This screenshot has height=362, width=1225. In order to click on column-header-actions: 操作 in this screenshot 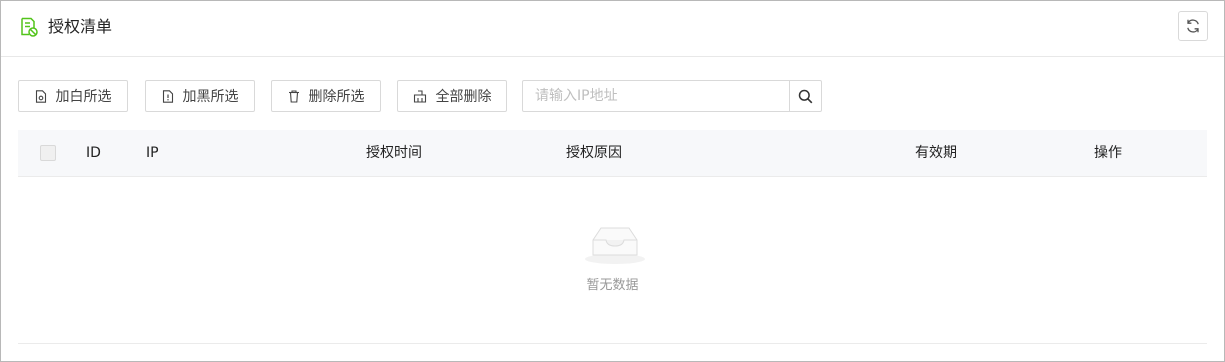, I will do `click(1108, 153)`.